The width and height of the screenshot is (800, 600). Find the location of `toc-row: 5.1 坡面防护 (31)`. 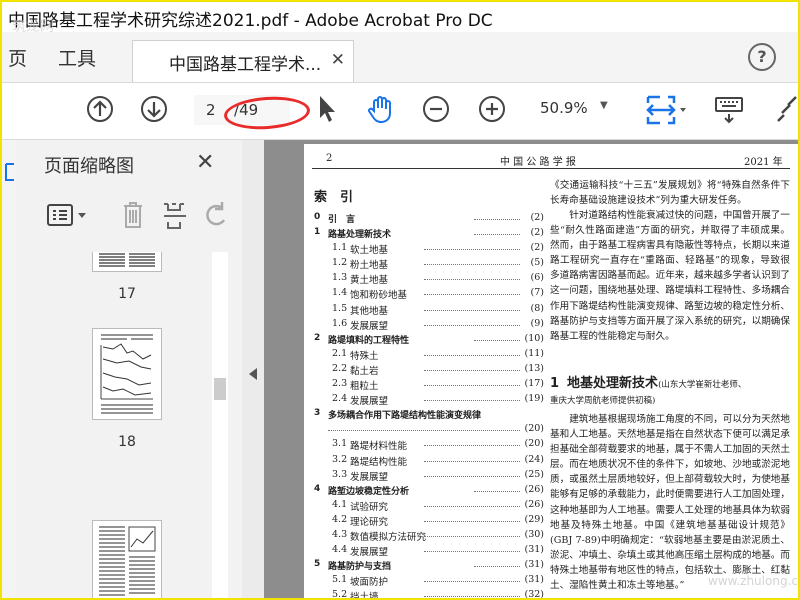

toc-row: 5.1 坡面防护 (31) is located at coordinates (429, 581).